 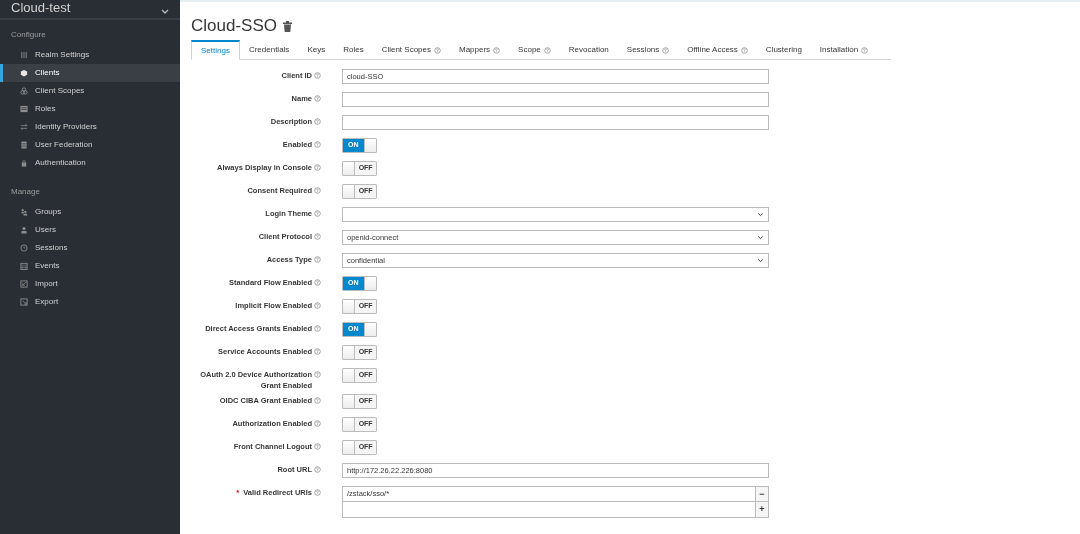 I want to click on tab: Sessions, so click(x=648, y=50).